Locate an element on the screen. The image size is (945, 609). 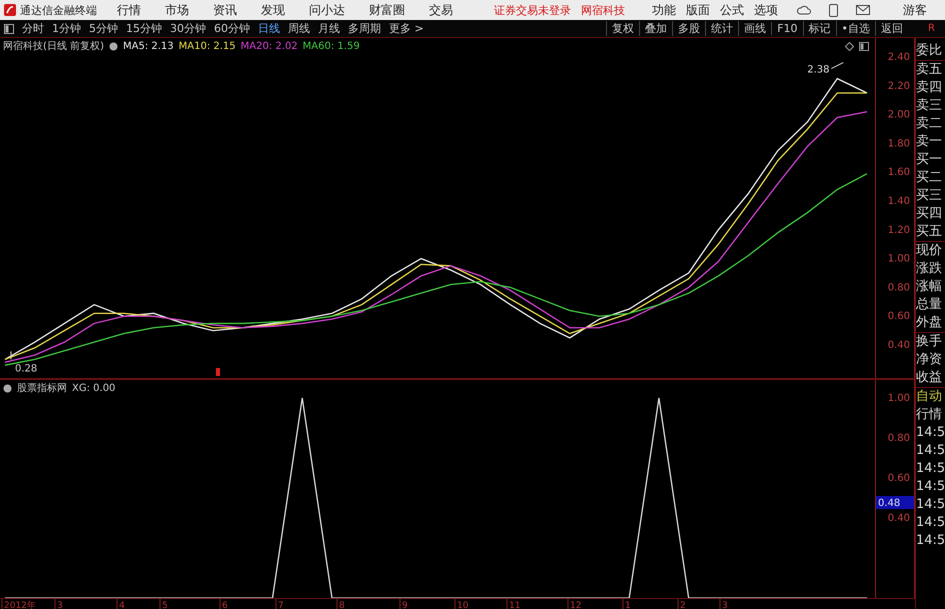
quote-field-label: 卖四 is located at coordinates (929, 88).